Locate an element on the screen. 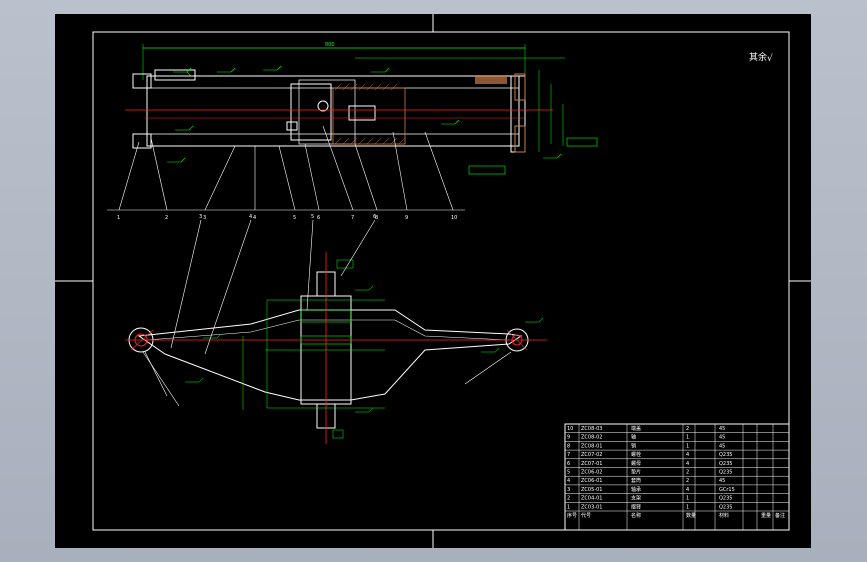 This screenshot has height=562, width=867. title-cell-index: 9 is located at coordinates (568, 438).